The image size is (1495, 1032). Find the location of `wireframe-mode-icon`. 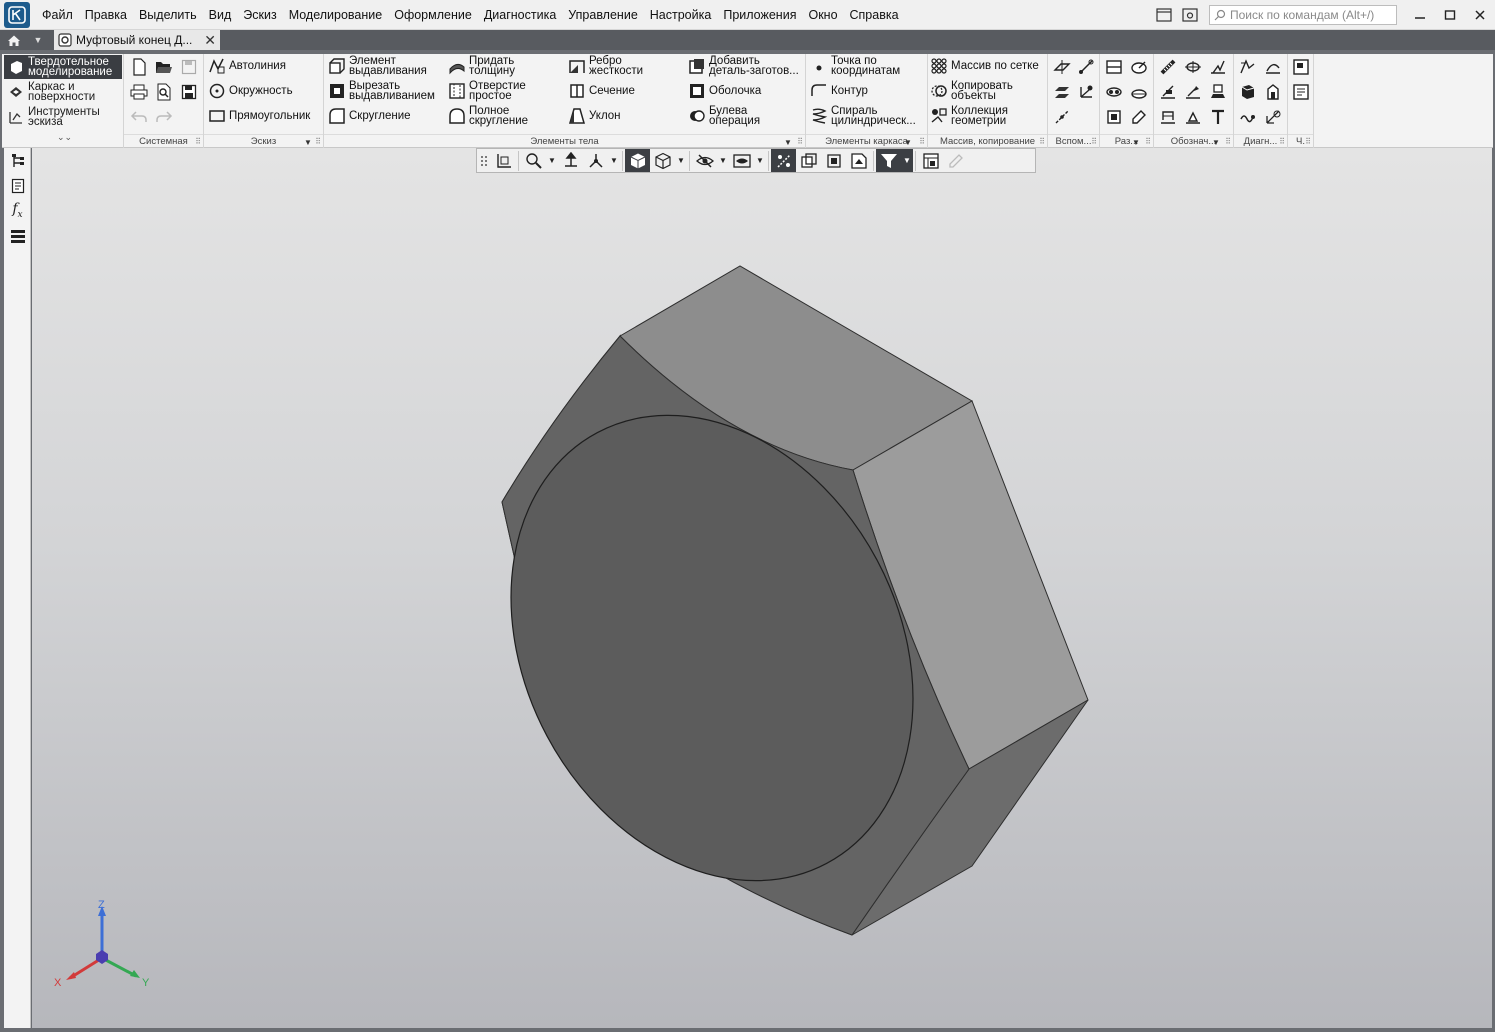

wireframe-mode-icon is located at coordinates (662, 160).